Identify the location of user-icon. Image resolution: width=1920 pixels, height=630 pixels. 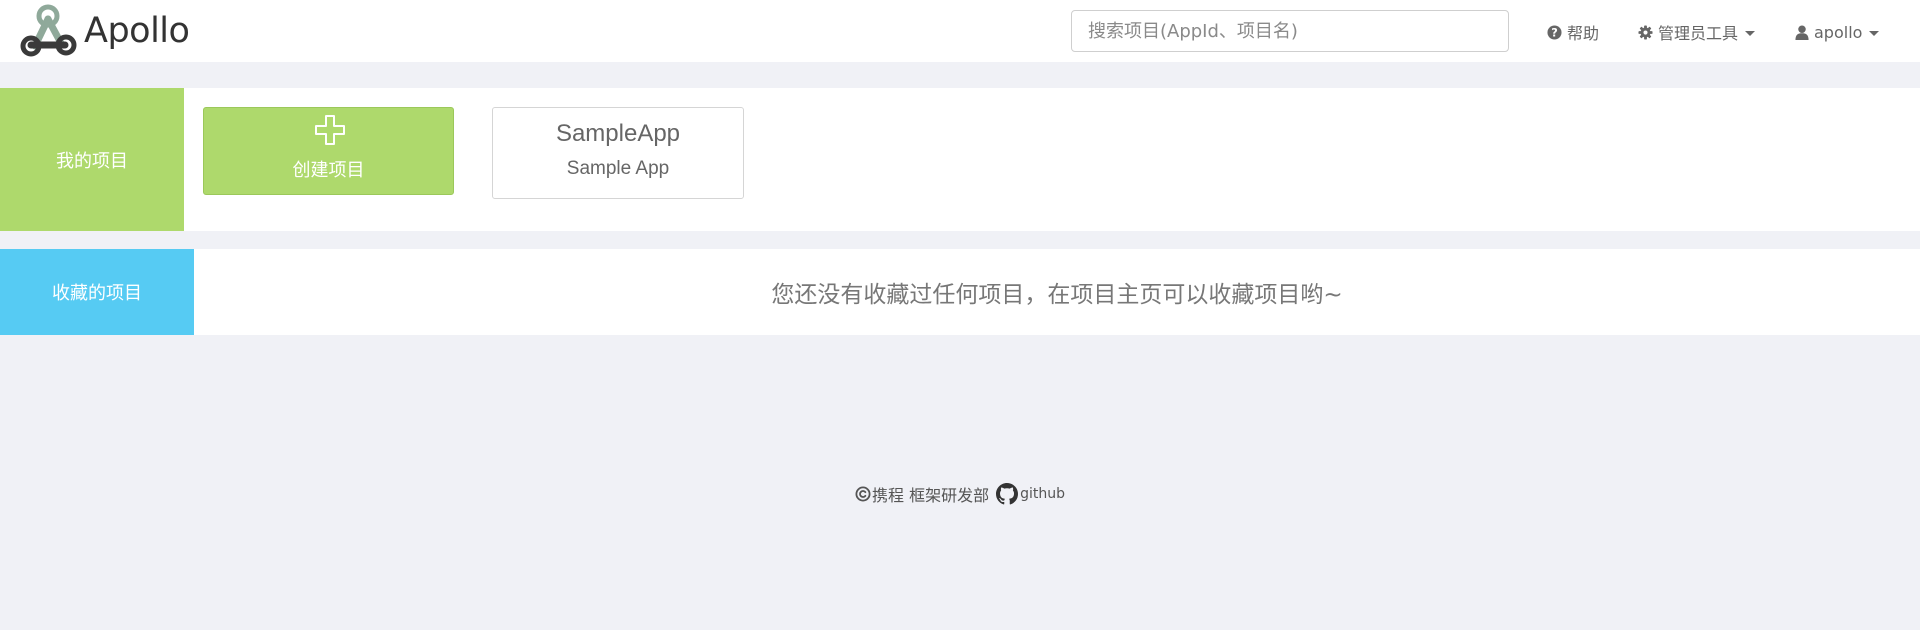
(1802, 32).